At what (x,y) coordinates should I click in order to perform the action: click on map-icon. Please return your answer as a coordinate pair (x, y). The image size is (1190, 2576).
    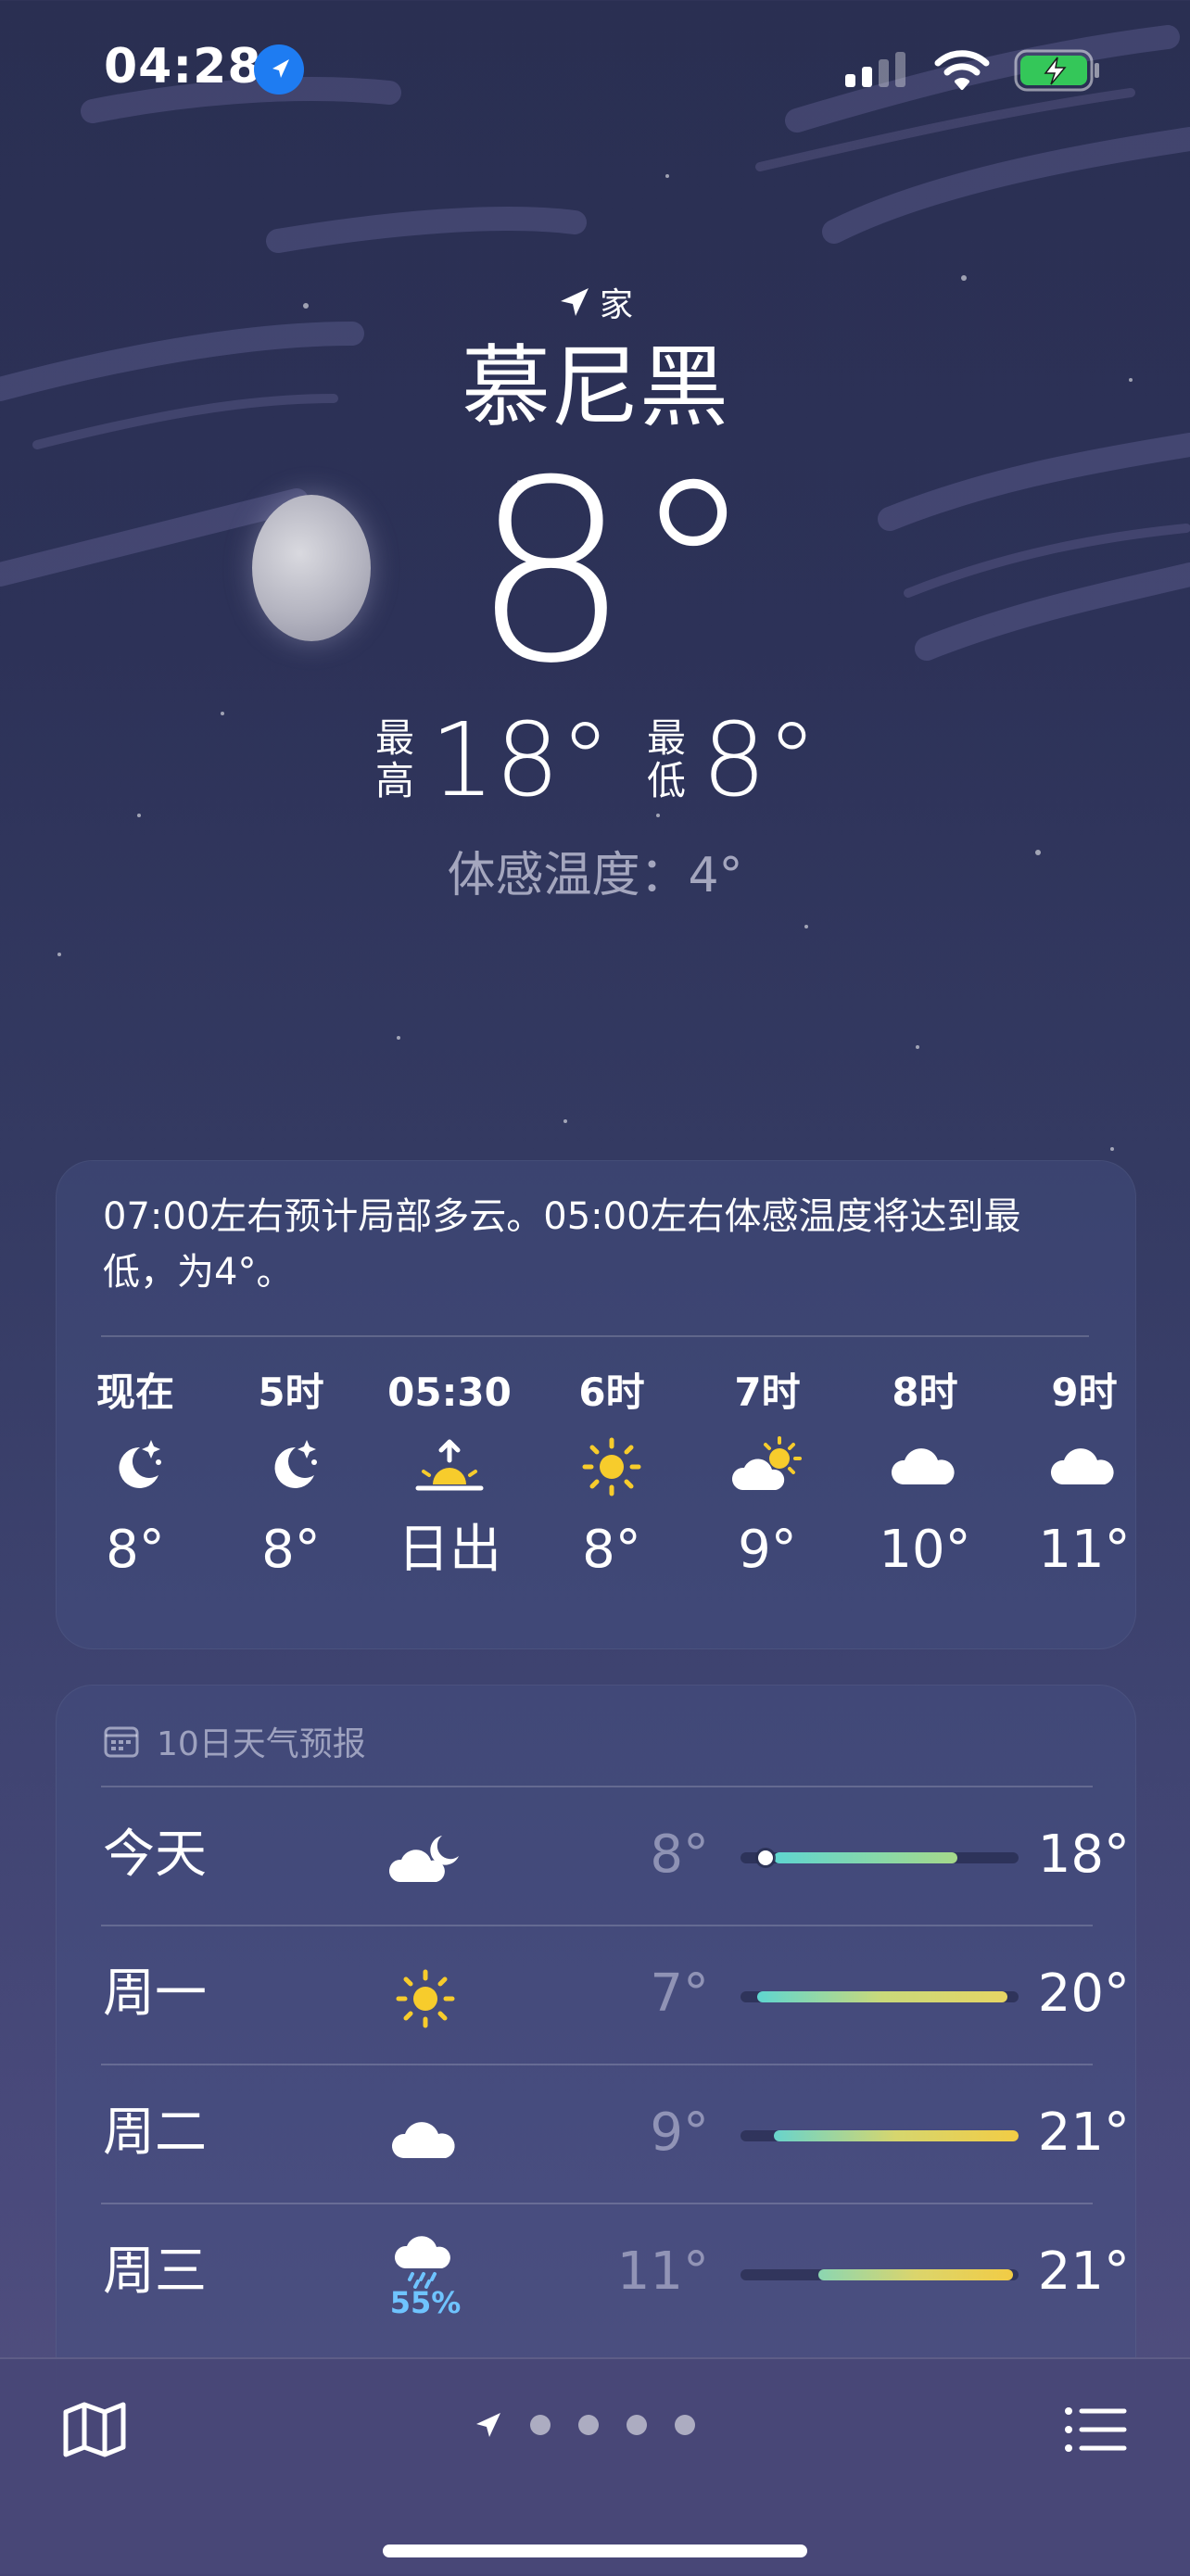
    Looking at the image, I should click on (94, 2429).